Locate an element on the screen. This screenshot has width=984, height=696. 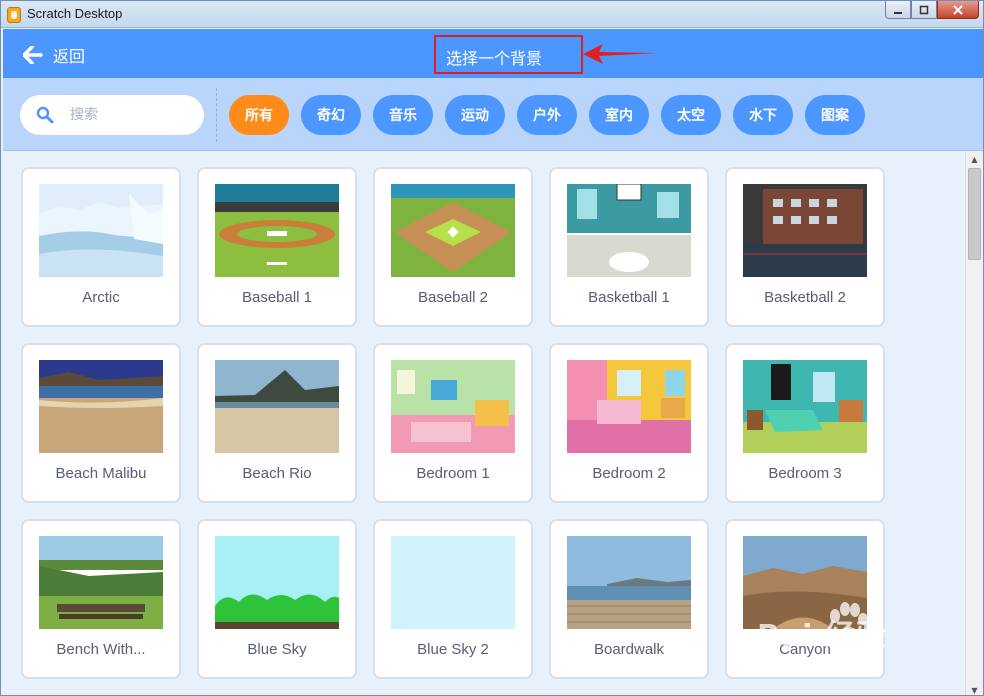
search-icon is located at coordinates (45, 115).